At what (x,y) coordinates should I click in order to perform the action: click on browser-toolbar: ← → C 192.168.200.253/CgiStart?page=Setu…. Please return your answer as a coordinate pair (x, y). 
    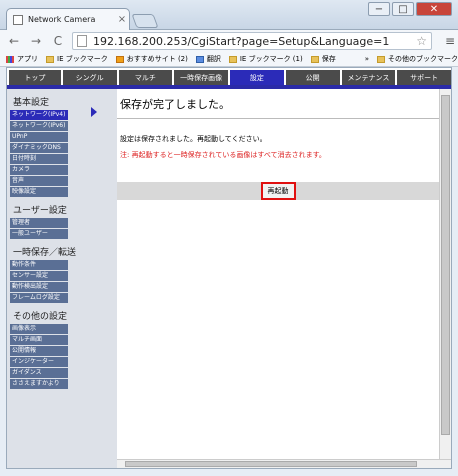
    Looking at the image, I should click on (229, 41).